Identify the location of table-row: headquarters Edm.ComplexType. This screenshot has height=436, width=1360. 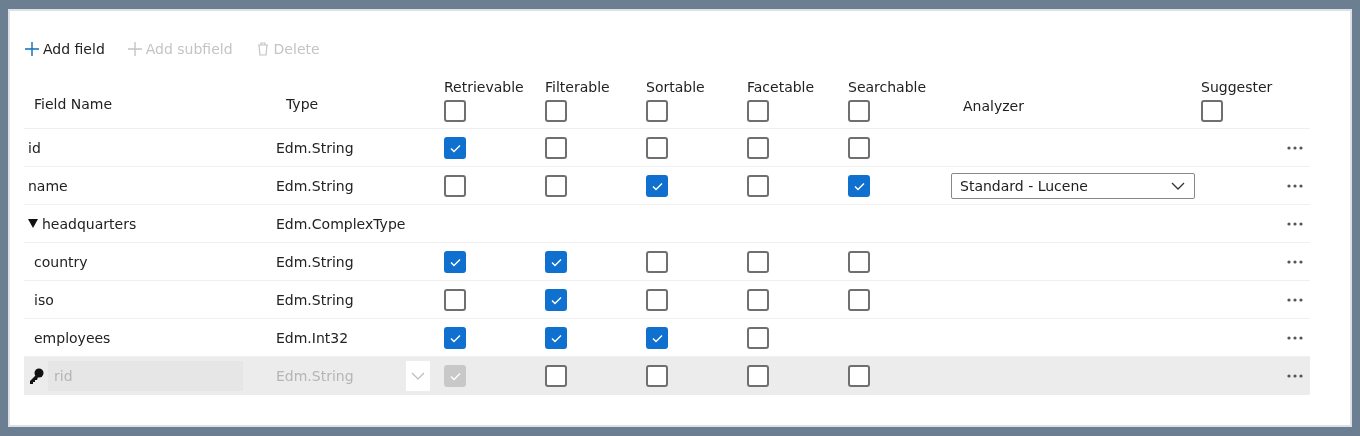
(667, 224).